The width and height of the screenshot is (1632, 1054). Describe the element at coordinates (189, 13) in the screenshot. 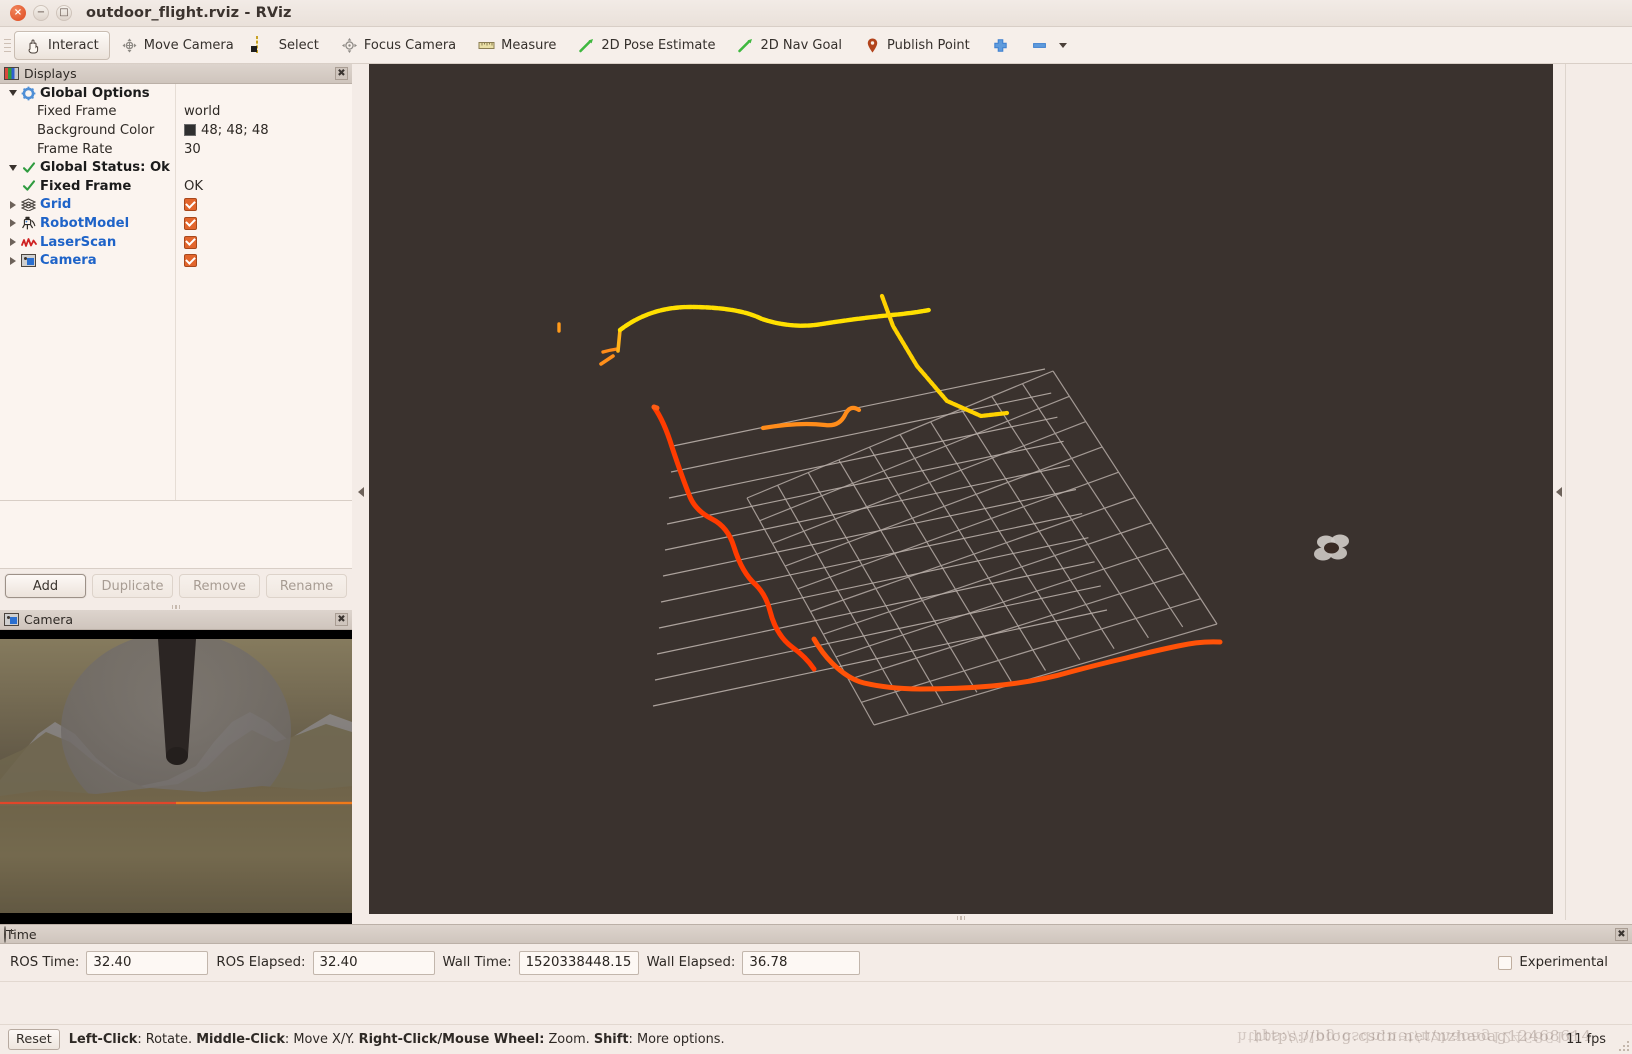

I see `window-title: outdoor_flight.rviz - RViz` at that location.